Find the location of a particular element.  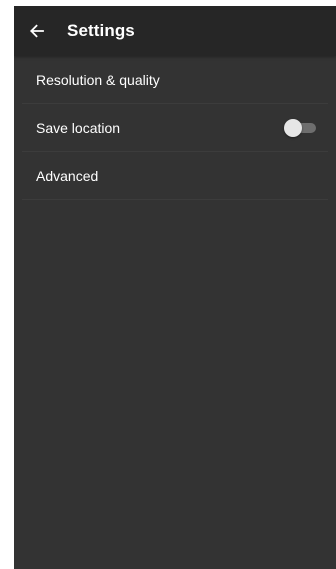

arrow-left-icon is located at coordinates (37, 31).